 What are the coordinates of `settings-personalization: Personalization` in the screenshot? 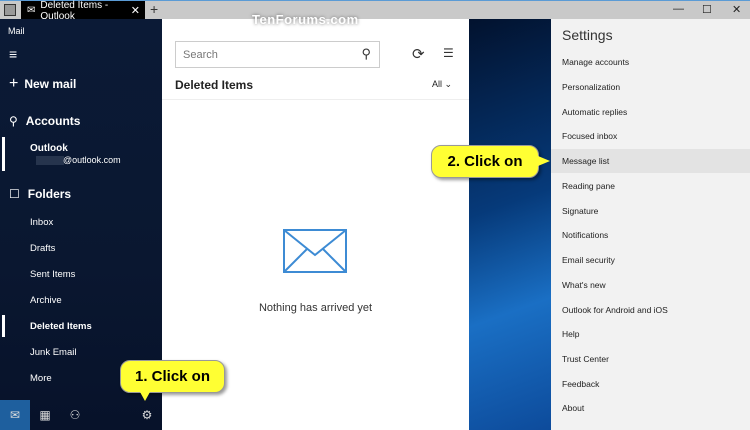 It's located at (650, 87).